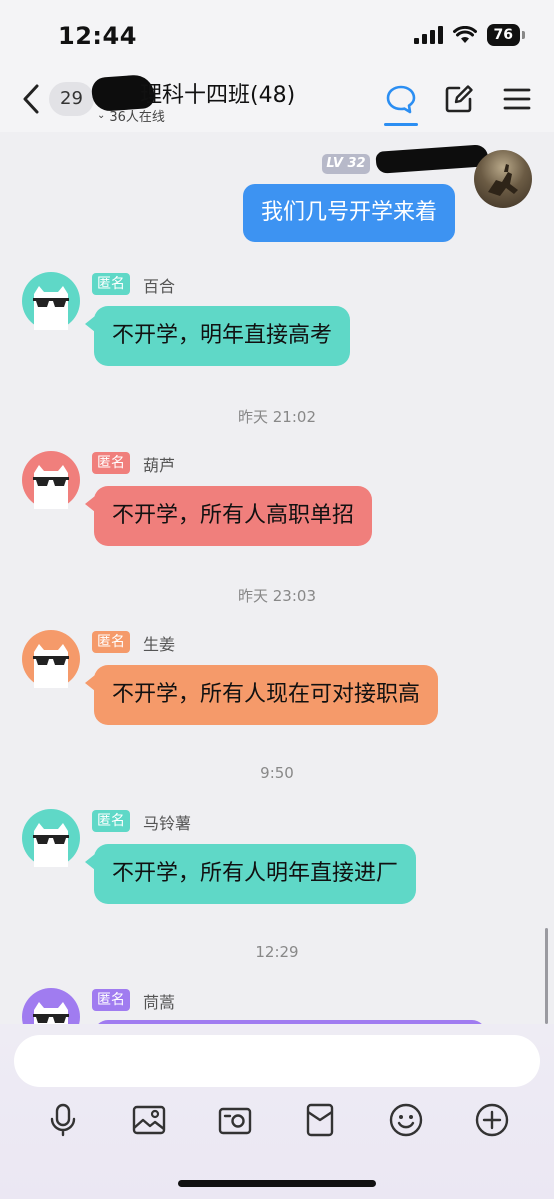 This screenshot has height=1199, width=554. Describe the element at coordinates (235, 1120) in the screenshot. I see `camera-icon` at that location.